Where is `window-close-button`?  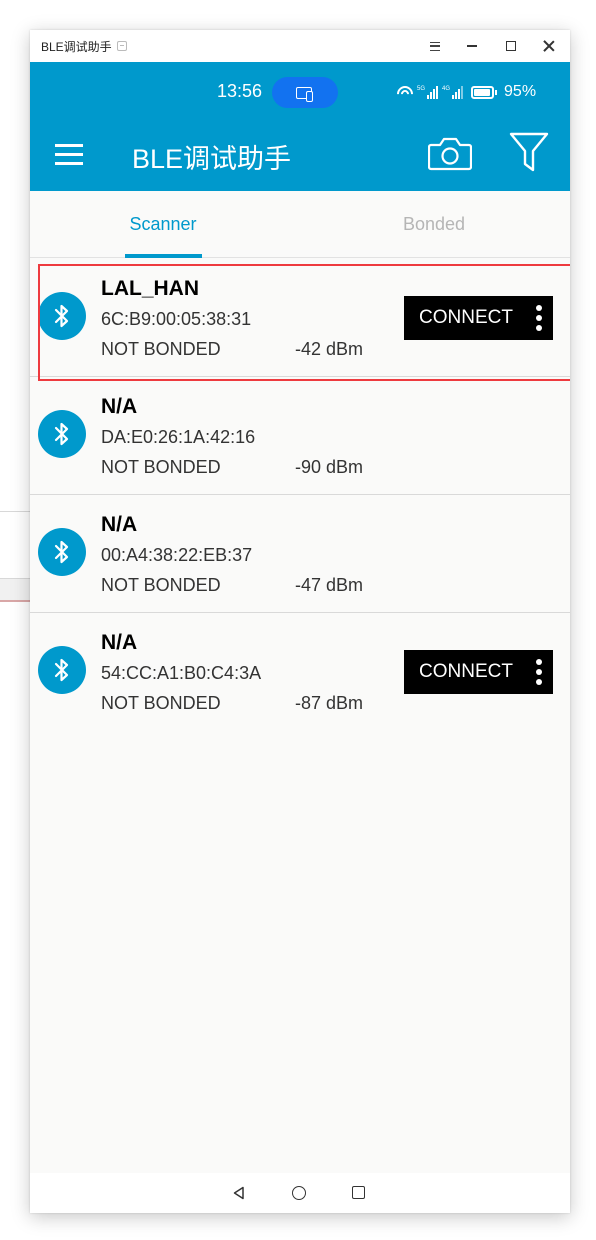 window-close-button is located at coordinates (549, 46).